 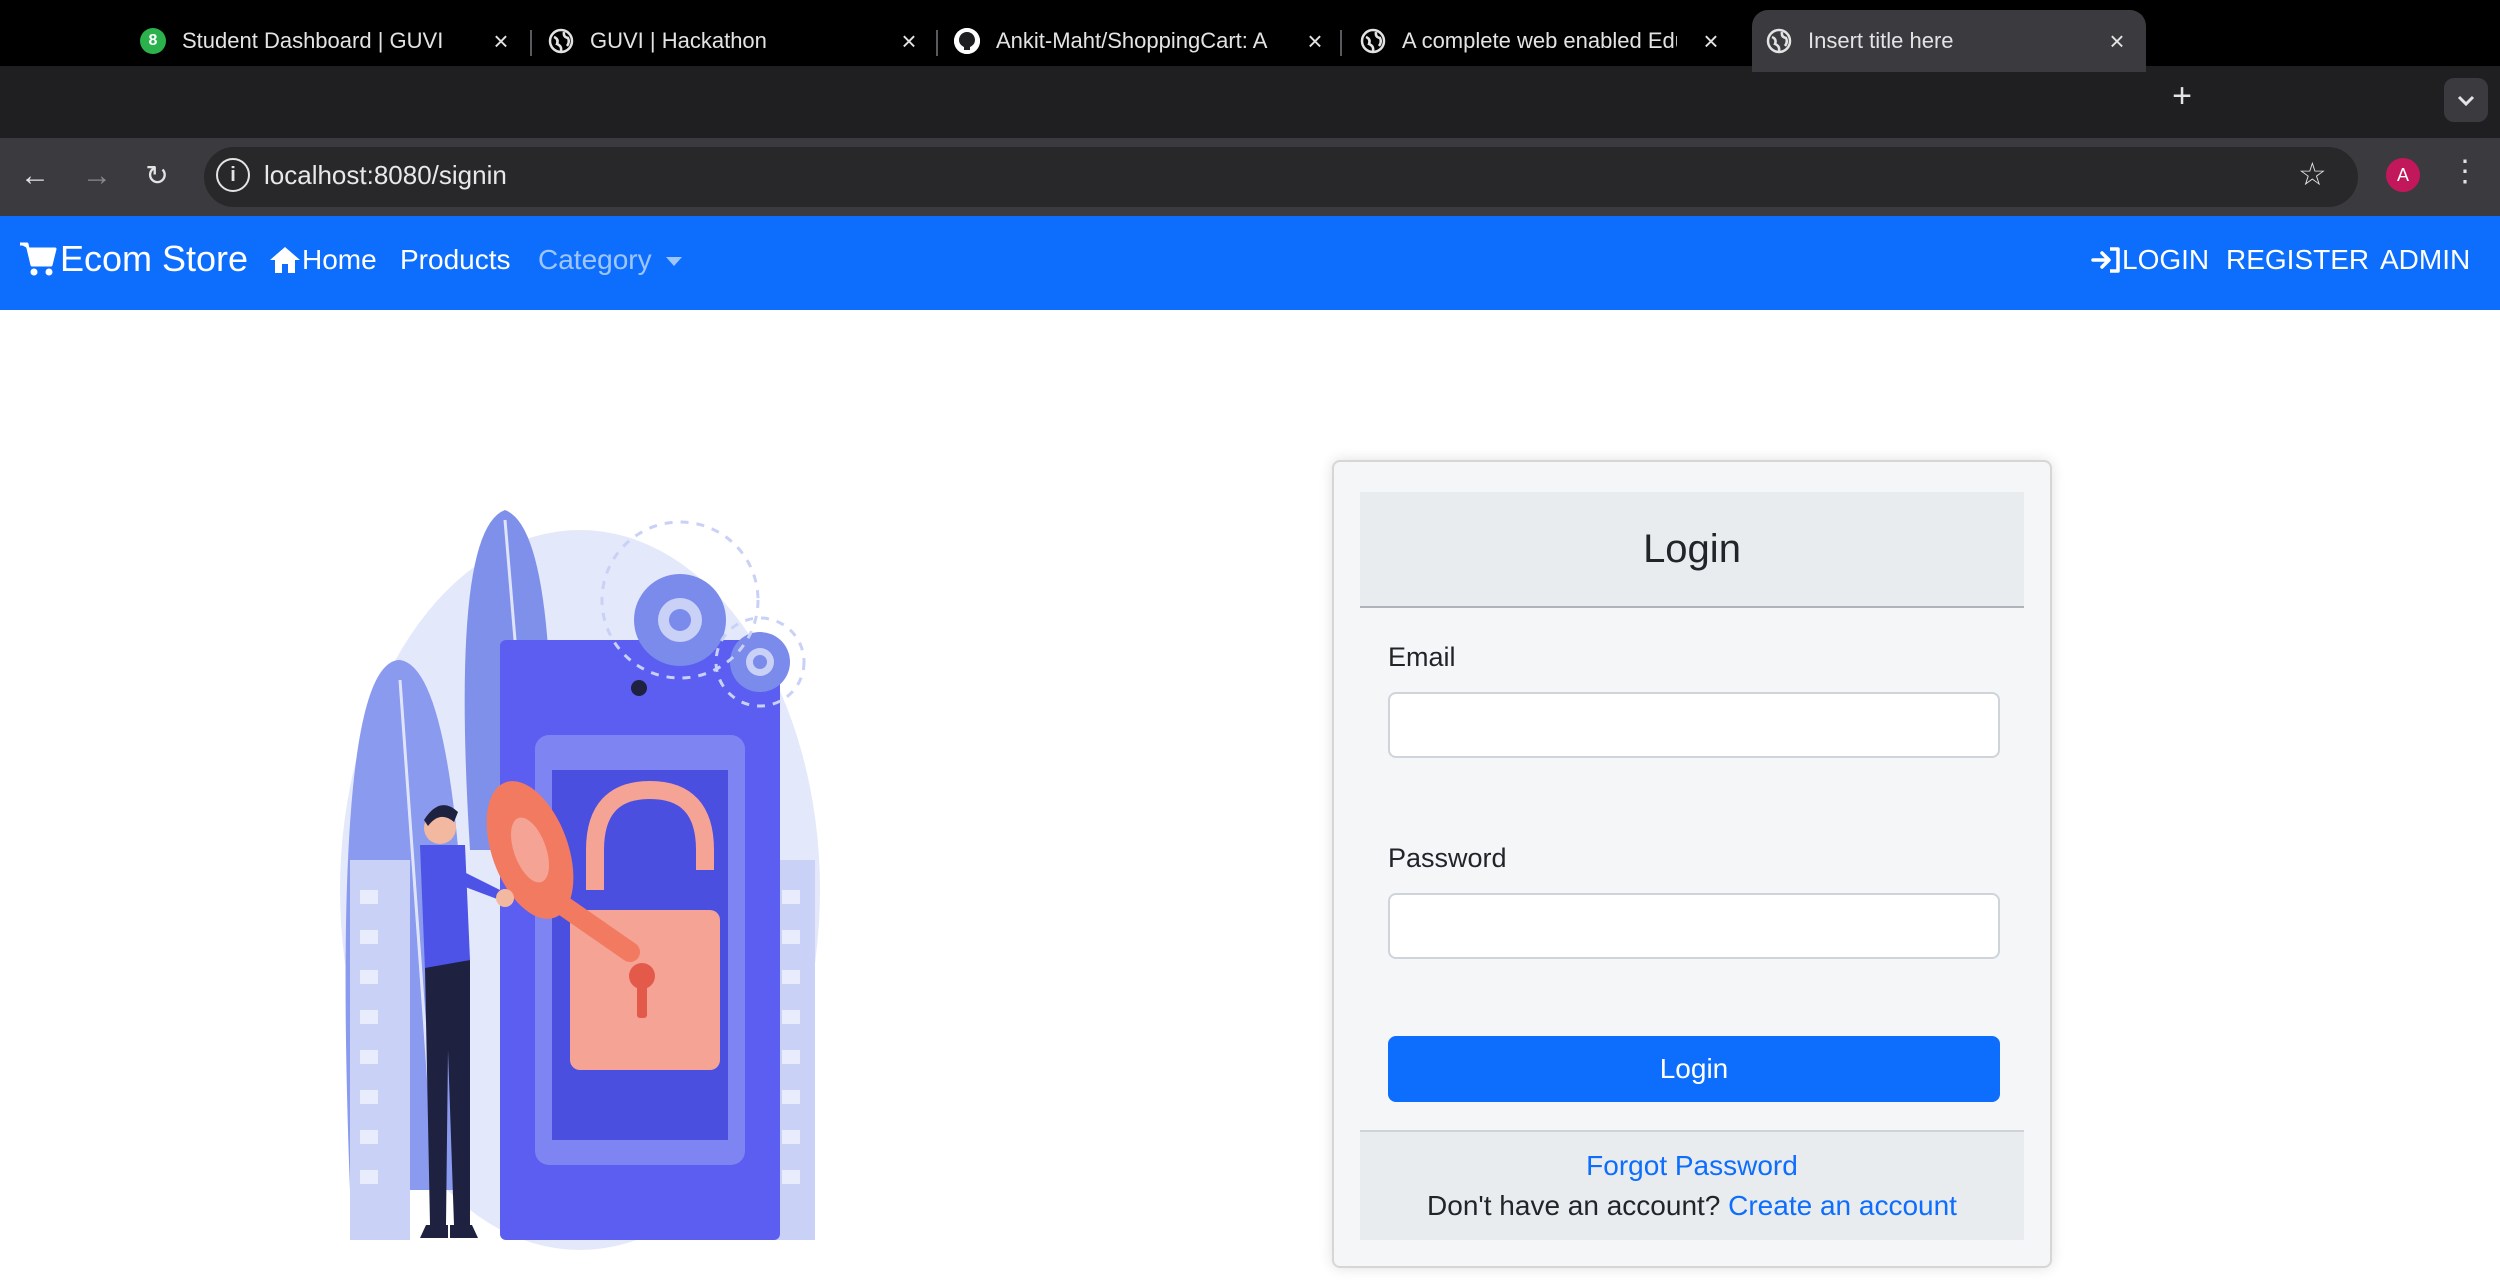 I want to click on back-arrow-icon: ←, so click(x=35, y=176).